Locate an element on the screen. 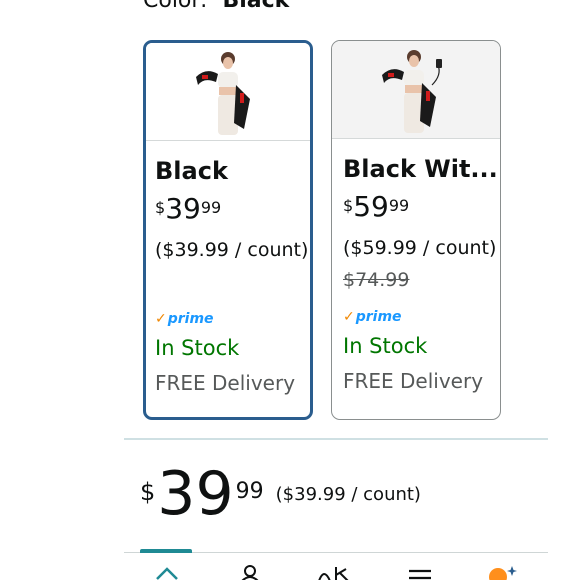 The width and height of the screenshot is (580, 580). selected-color-value: Black is located at coordinates (256, 6).